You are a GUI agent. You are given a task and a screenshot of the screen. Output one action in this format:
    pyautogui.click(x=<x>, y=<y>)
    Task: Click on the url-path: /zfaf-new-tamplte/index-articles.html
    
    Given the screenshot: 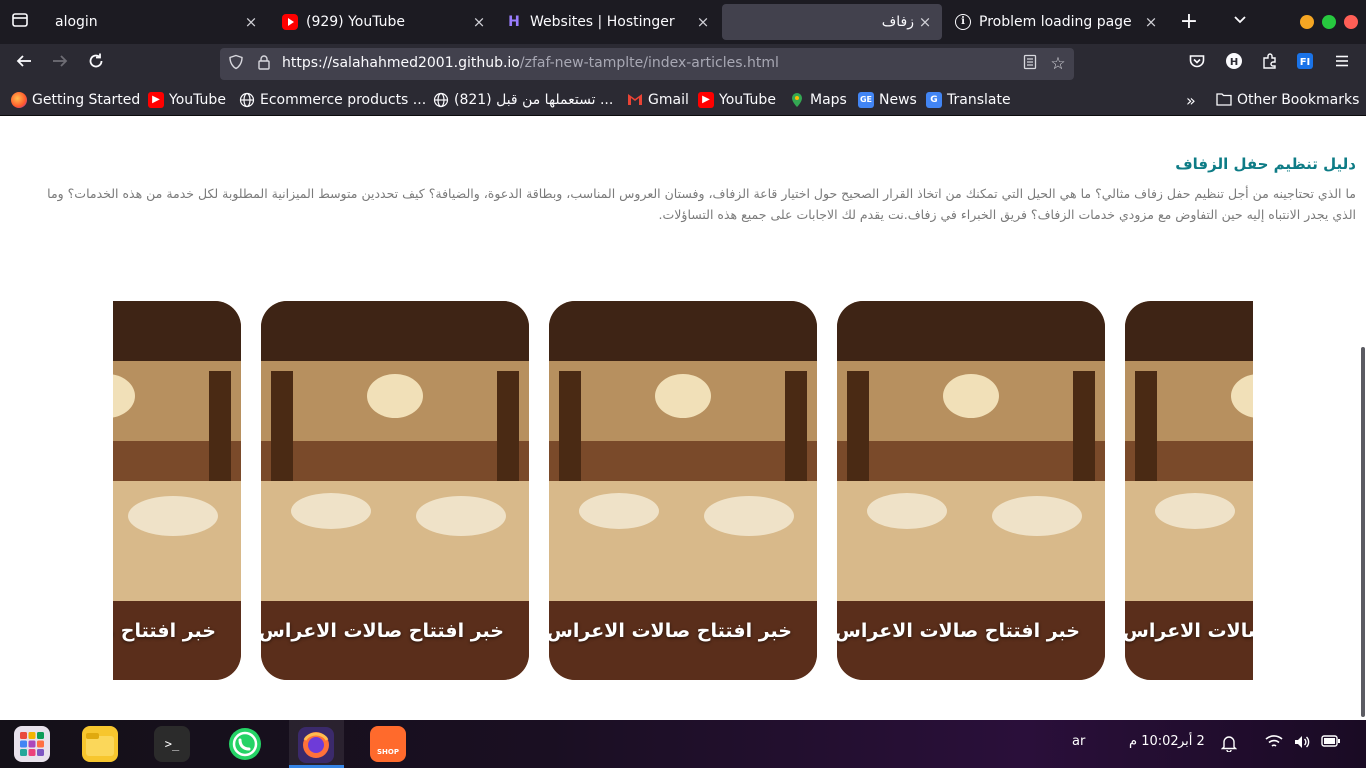 What is the action you would take?
    pyautogui.click(x=649, y=63)
    